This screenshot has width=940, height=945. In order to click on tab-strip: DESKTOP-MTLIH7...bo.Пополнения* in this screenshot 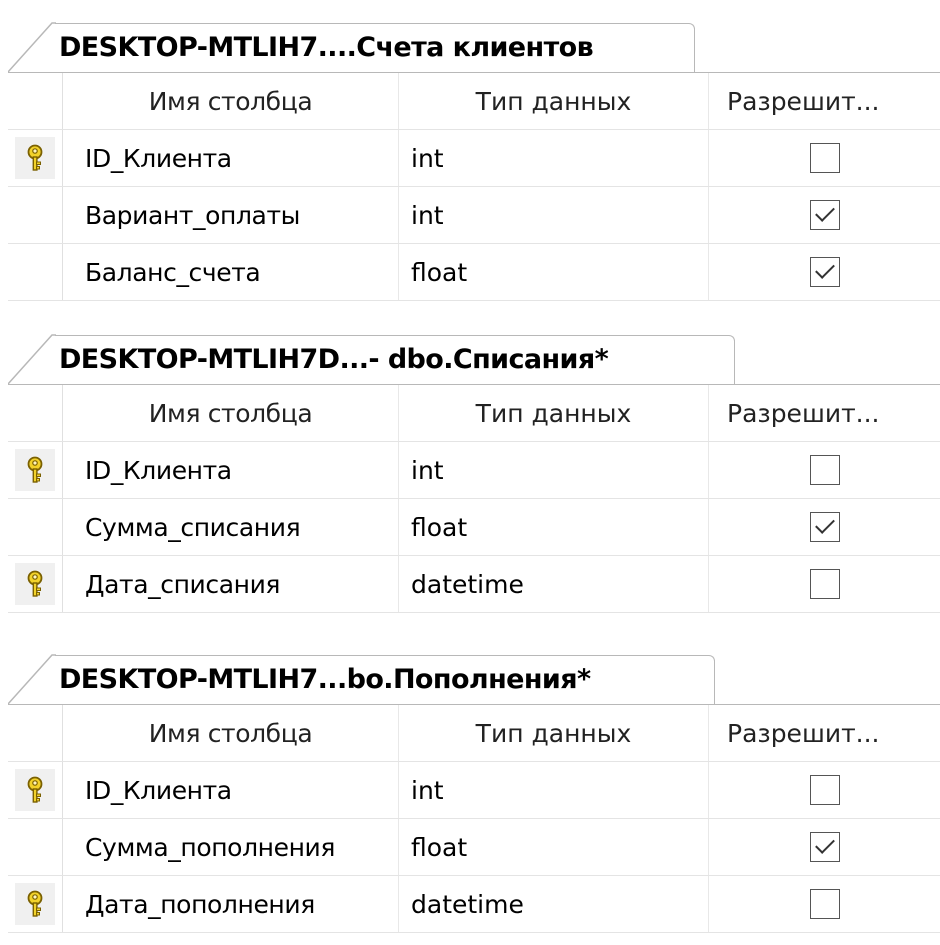, I will do `click(474, 672)`.